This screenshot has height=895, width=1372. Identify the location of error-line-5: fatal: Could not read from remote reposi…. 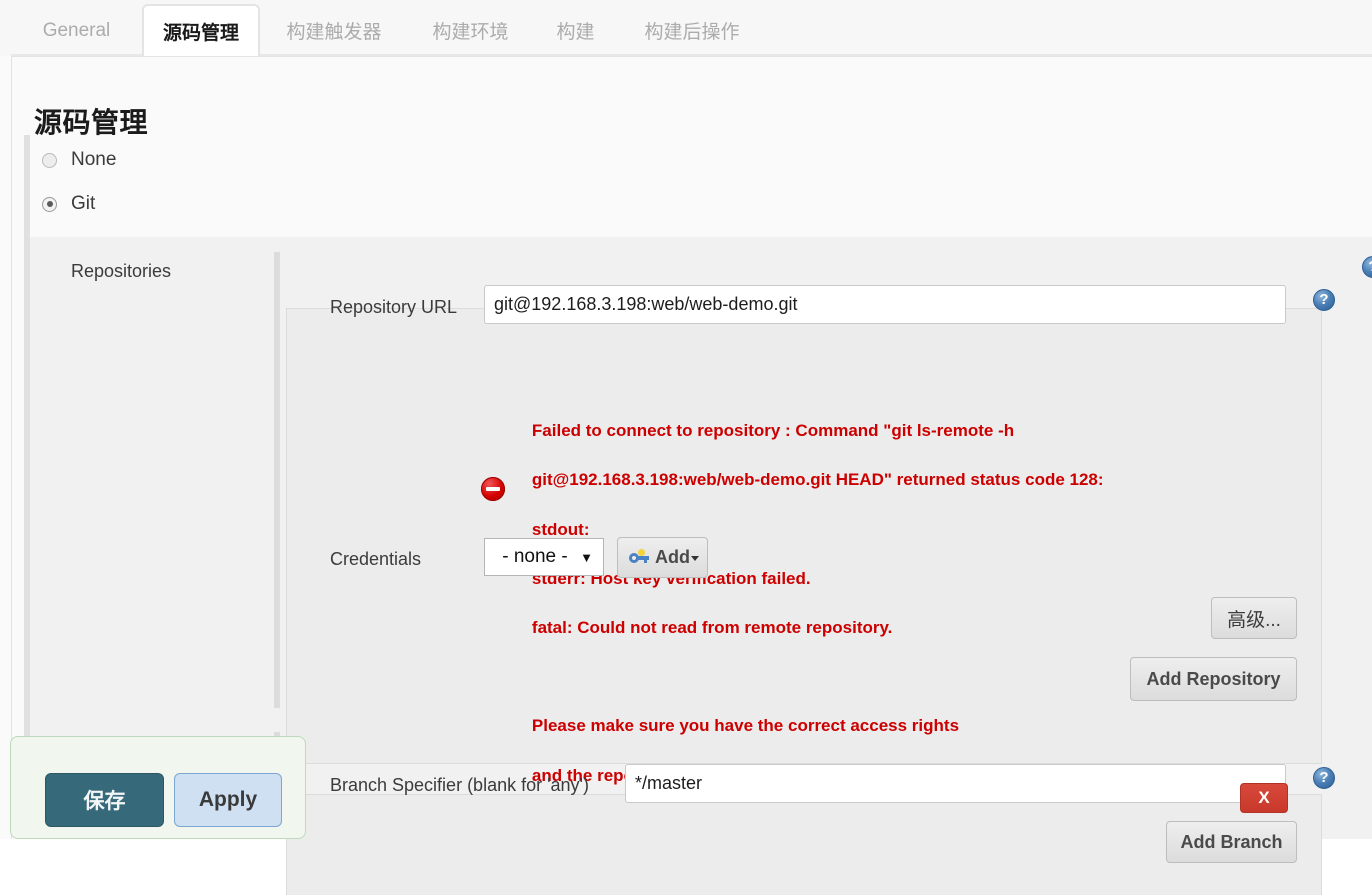
(712, 628).